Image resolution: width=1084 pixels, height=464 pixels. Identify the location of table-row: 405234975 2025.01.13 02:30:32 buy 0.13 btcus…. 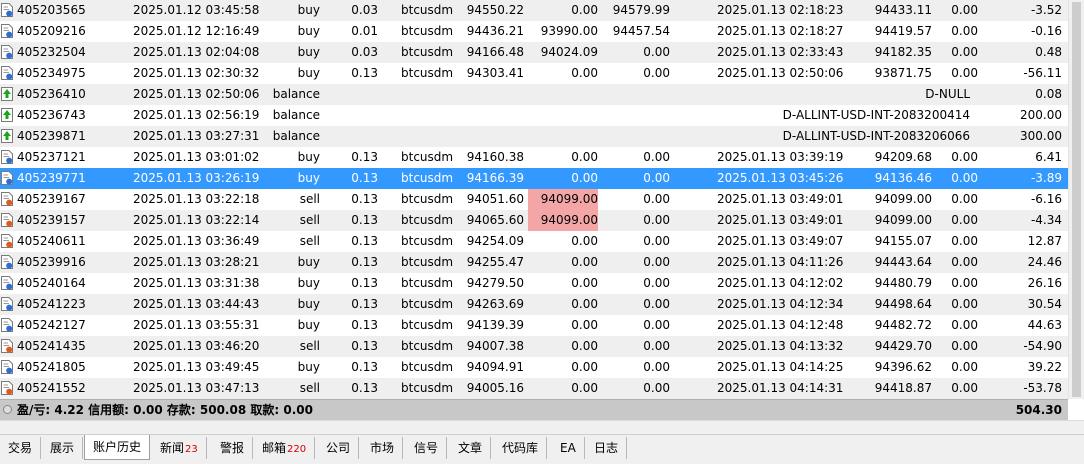
(534, 73).